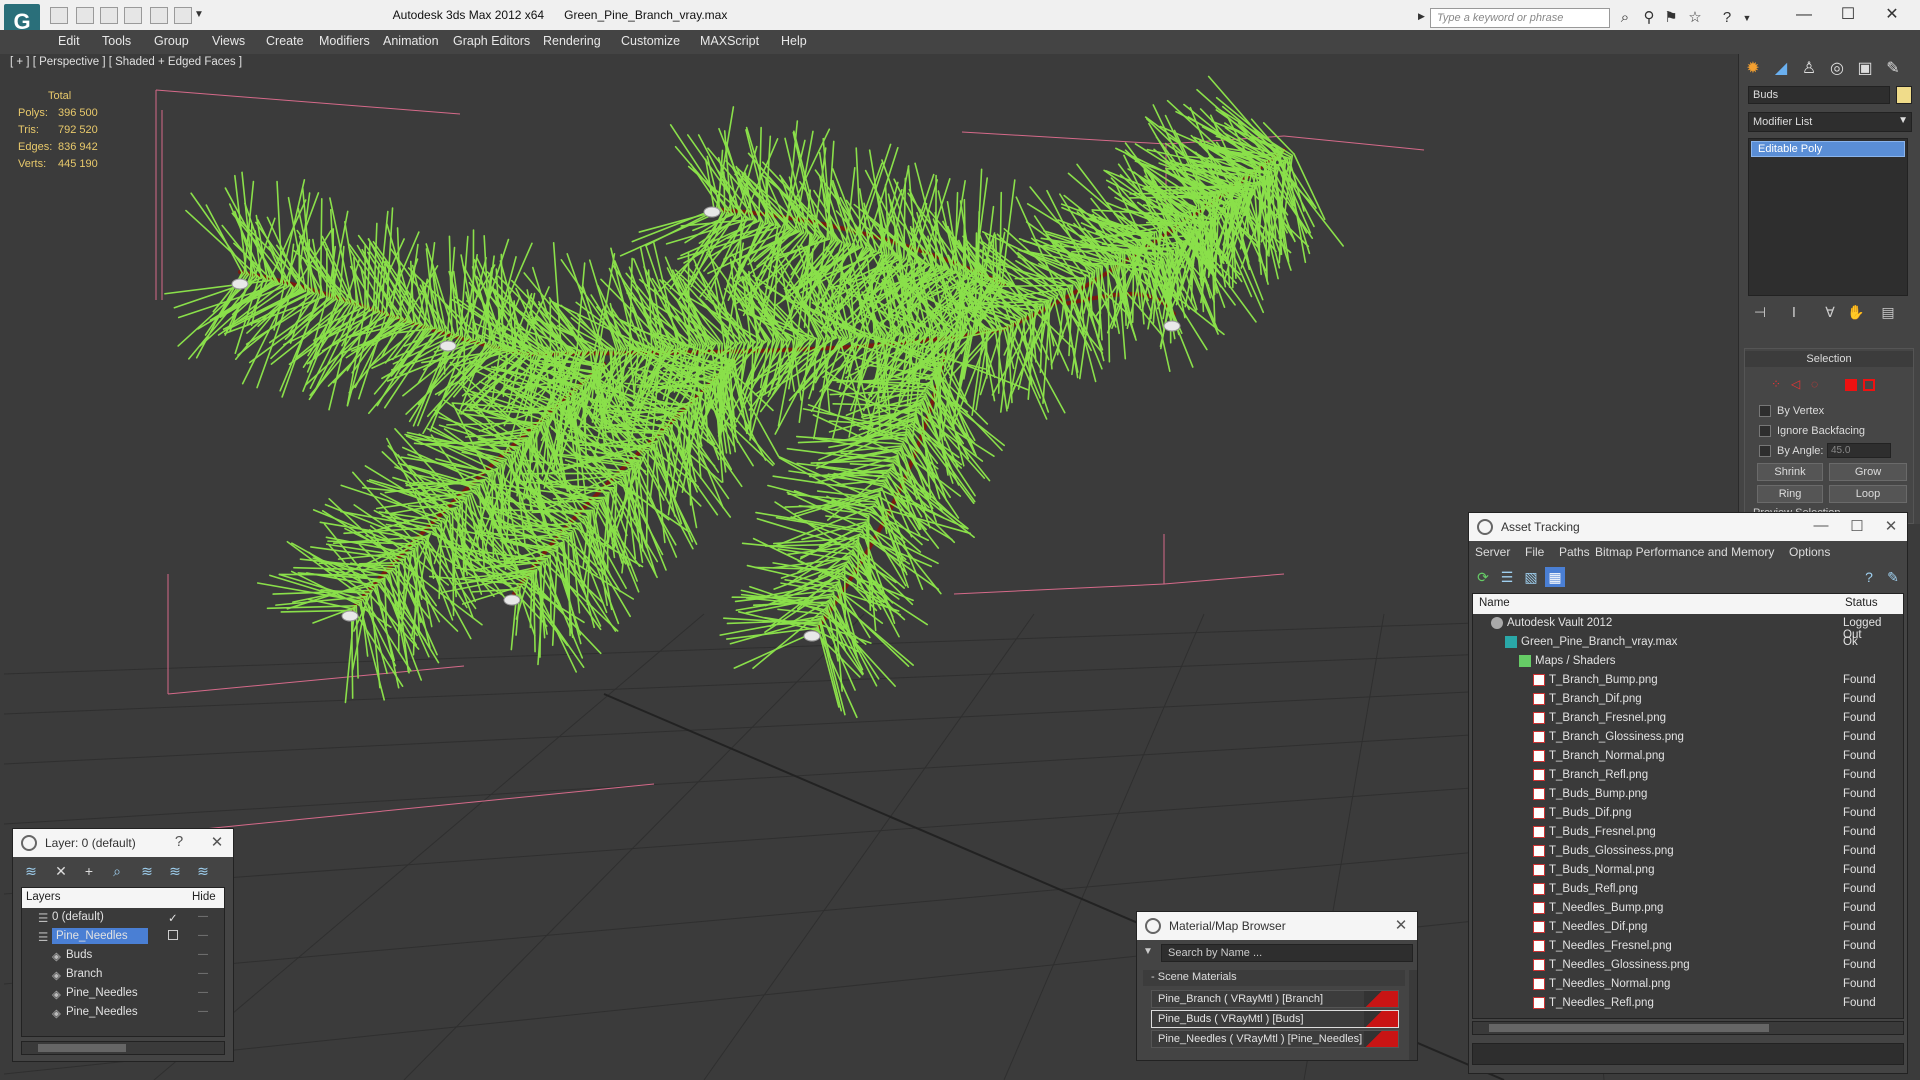  What do you see at coordinates (175, 871) in the screenshot?
I see `hide-all-layers-icon: ≋` at bounding box center [175, 871].